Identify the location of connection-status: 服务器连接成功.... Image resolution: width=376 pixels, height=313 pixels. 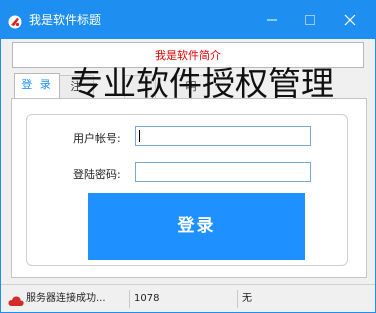
(66, 298).